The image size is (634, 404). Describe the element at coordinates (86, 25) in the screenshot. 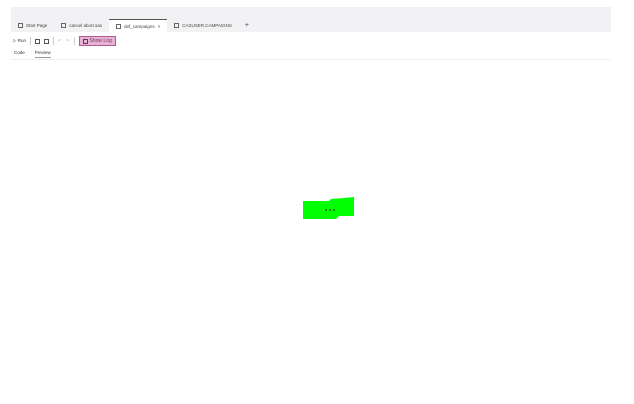

I see `tab-label: cancel abort.sas` at that location.